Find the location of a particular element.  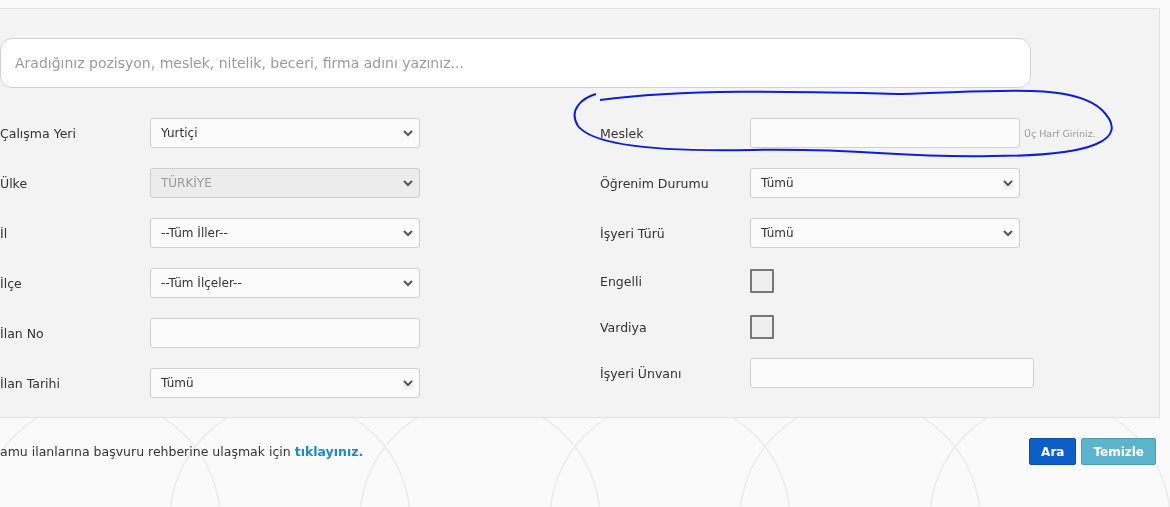

field-label: İl is located at coordinates (4, 233).